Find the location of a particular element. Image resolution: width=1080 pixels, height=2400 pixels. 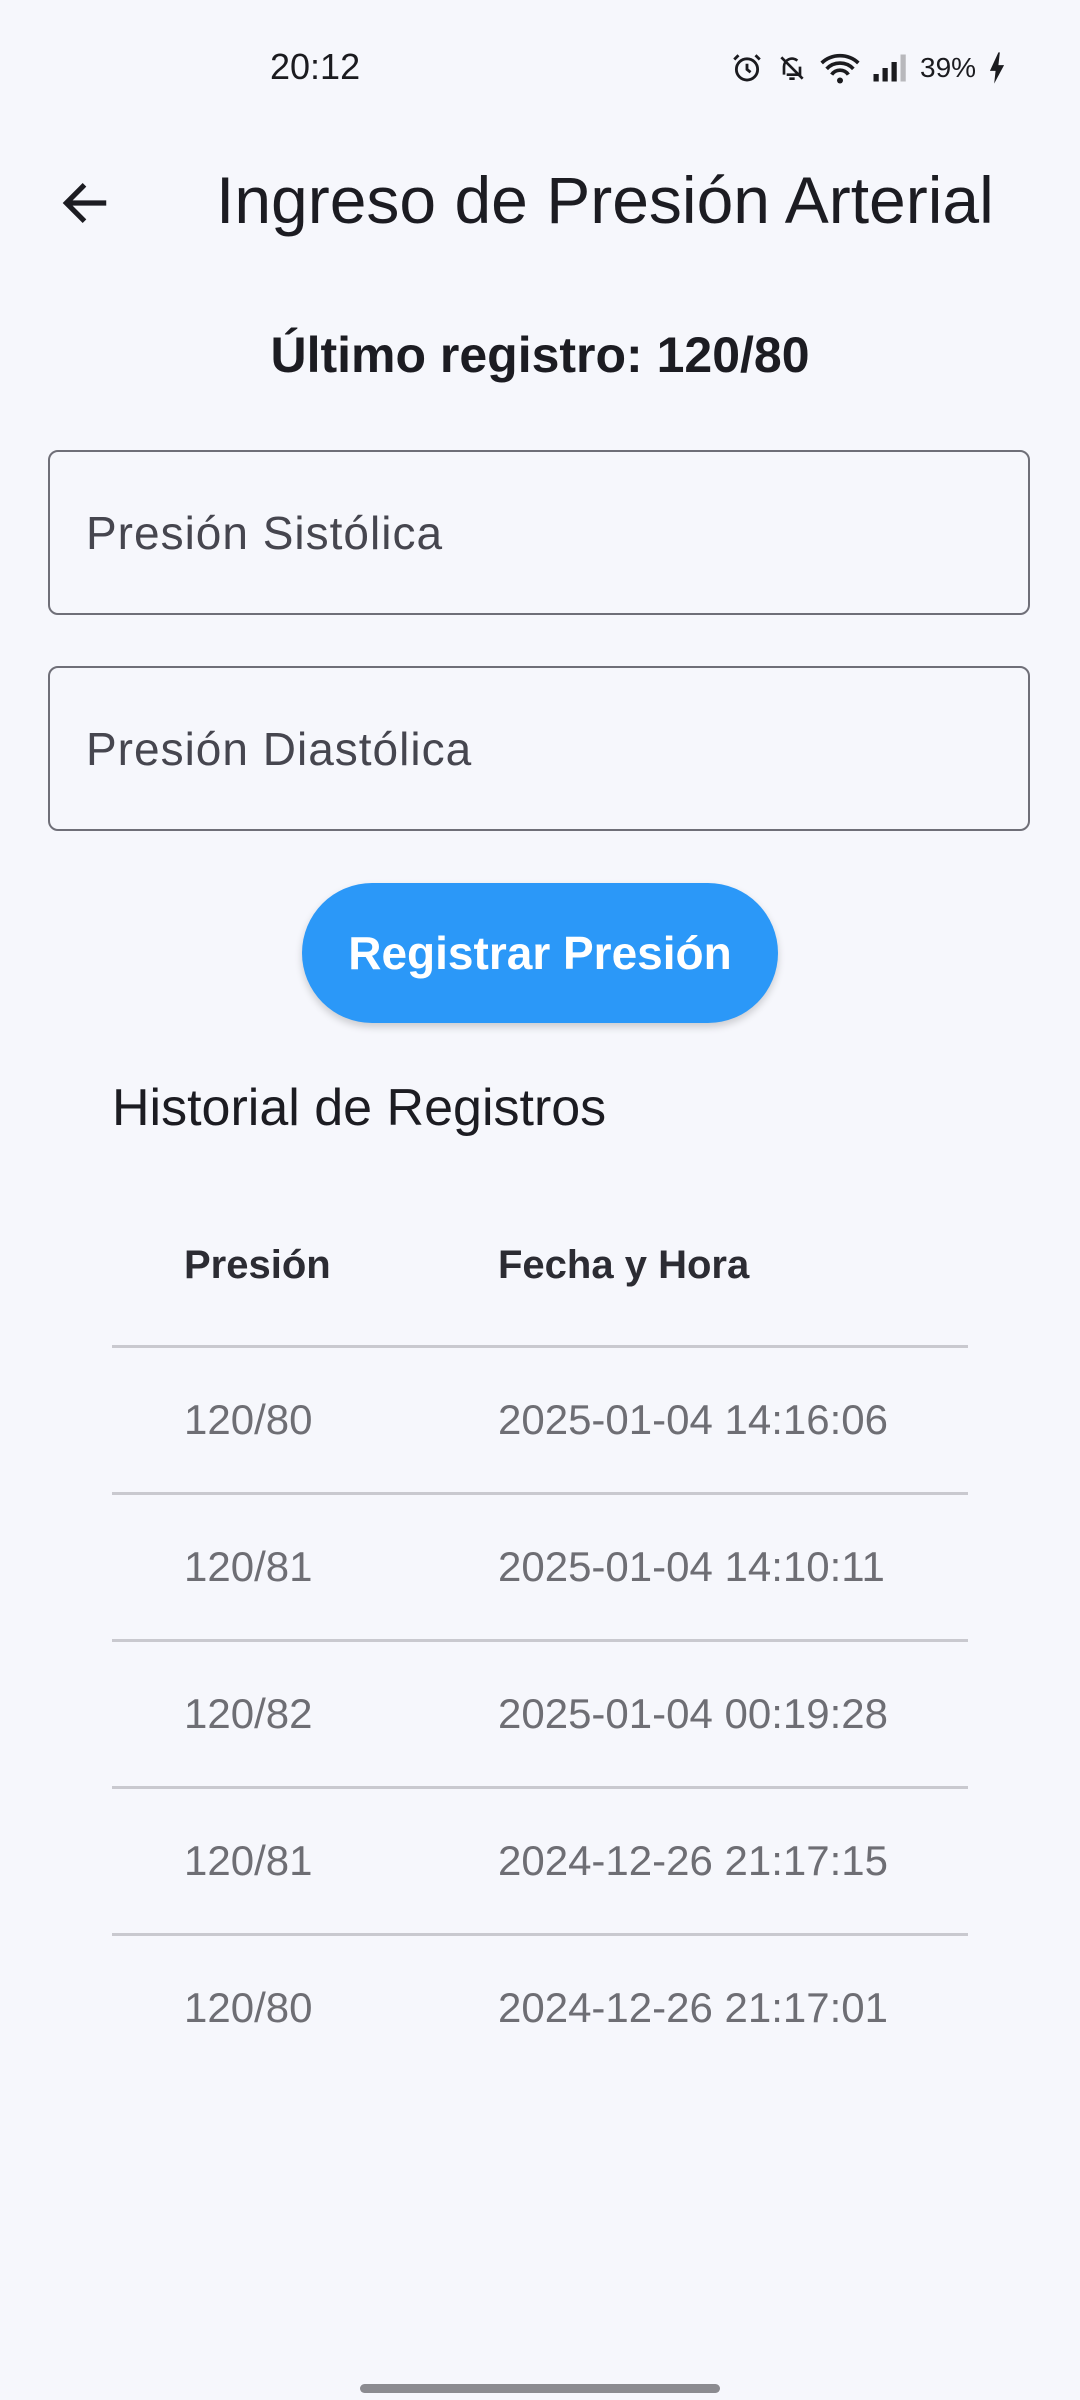

table-row: 120/80 2025-01-04 14:16:06 is located at coordinates (540, 1421).